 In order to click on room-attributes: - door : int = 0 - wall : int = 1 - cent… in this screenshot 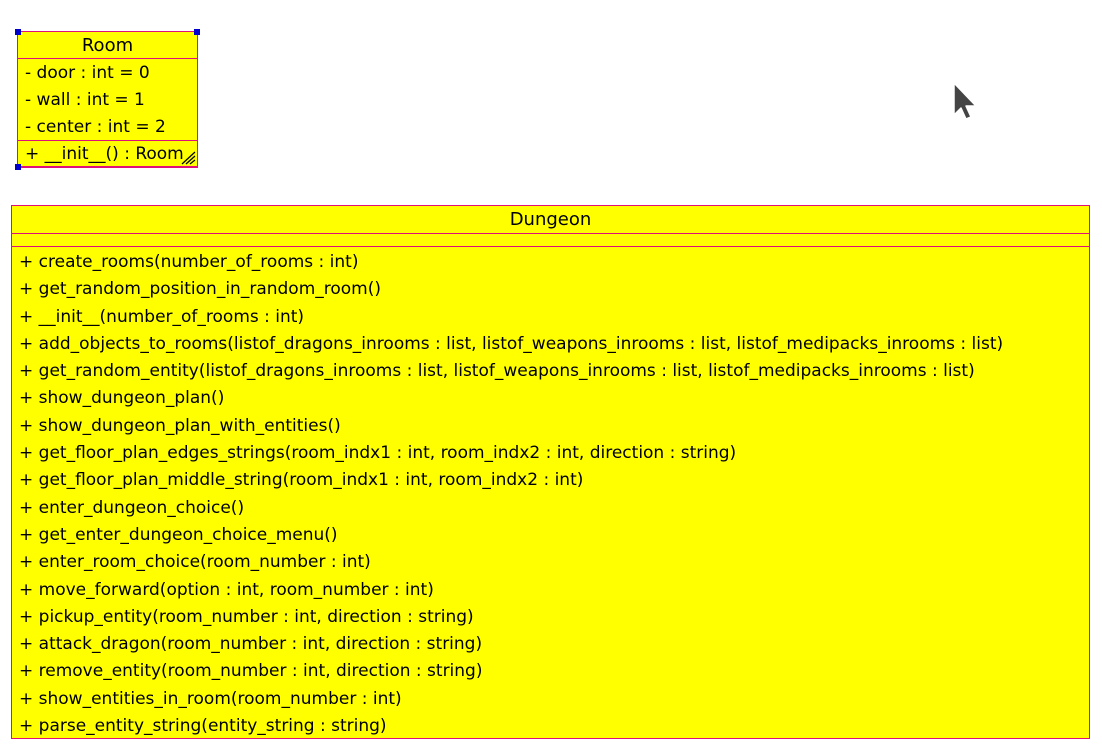, I will do `click(107, 100)`.